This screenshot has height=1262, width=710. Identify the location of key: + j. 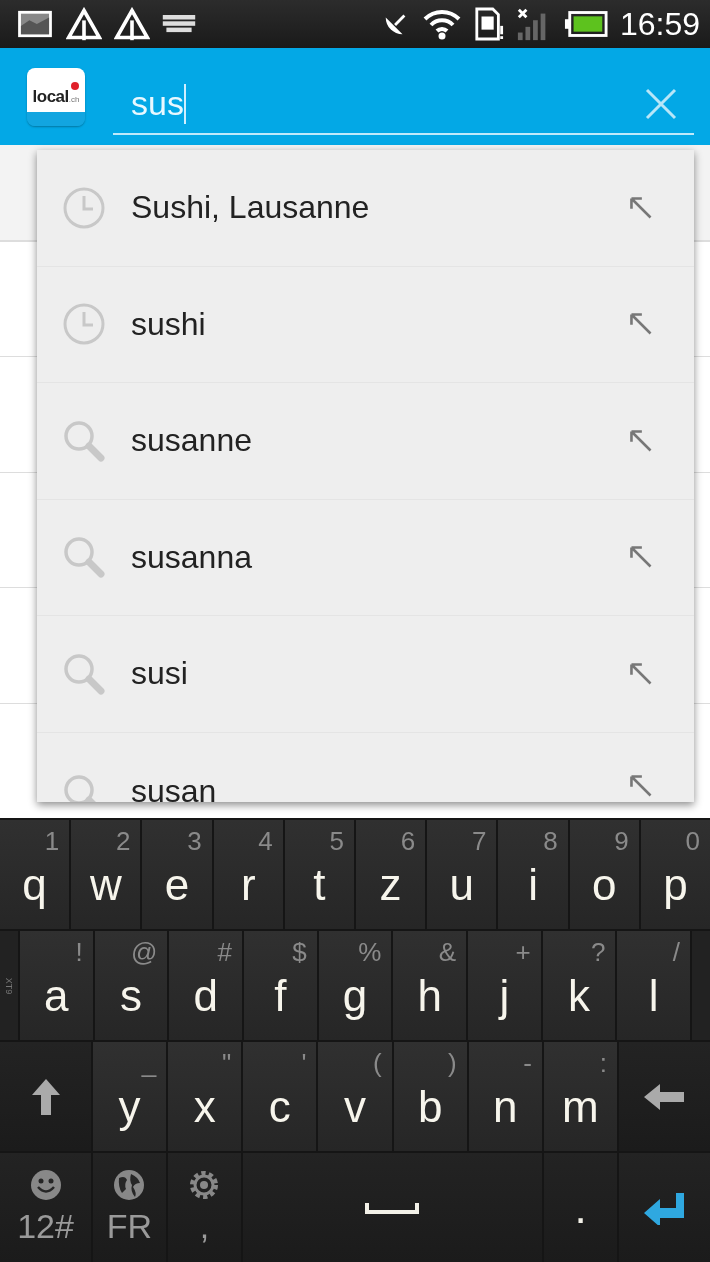
(504, 985).